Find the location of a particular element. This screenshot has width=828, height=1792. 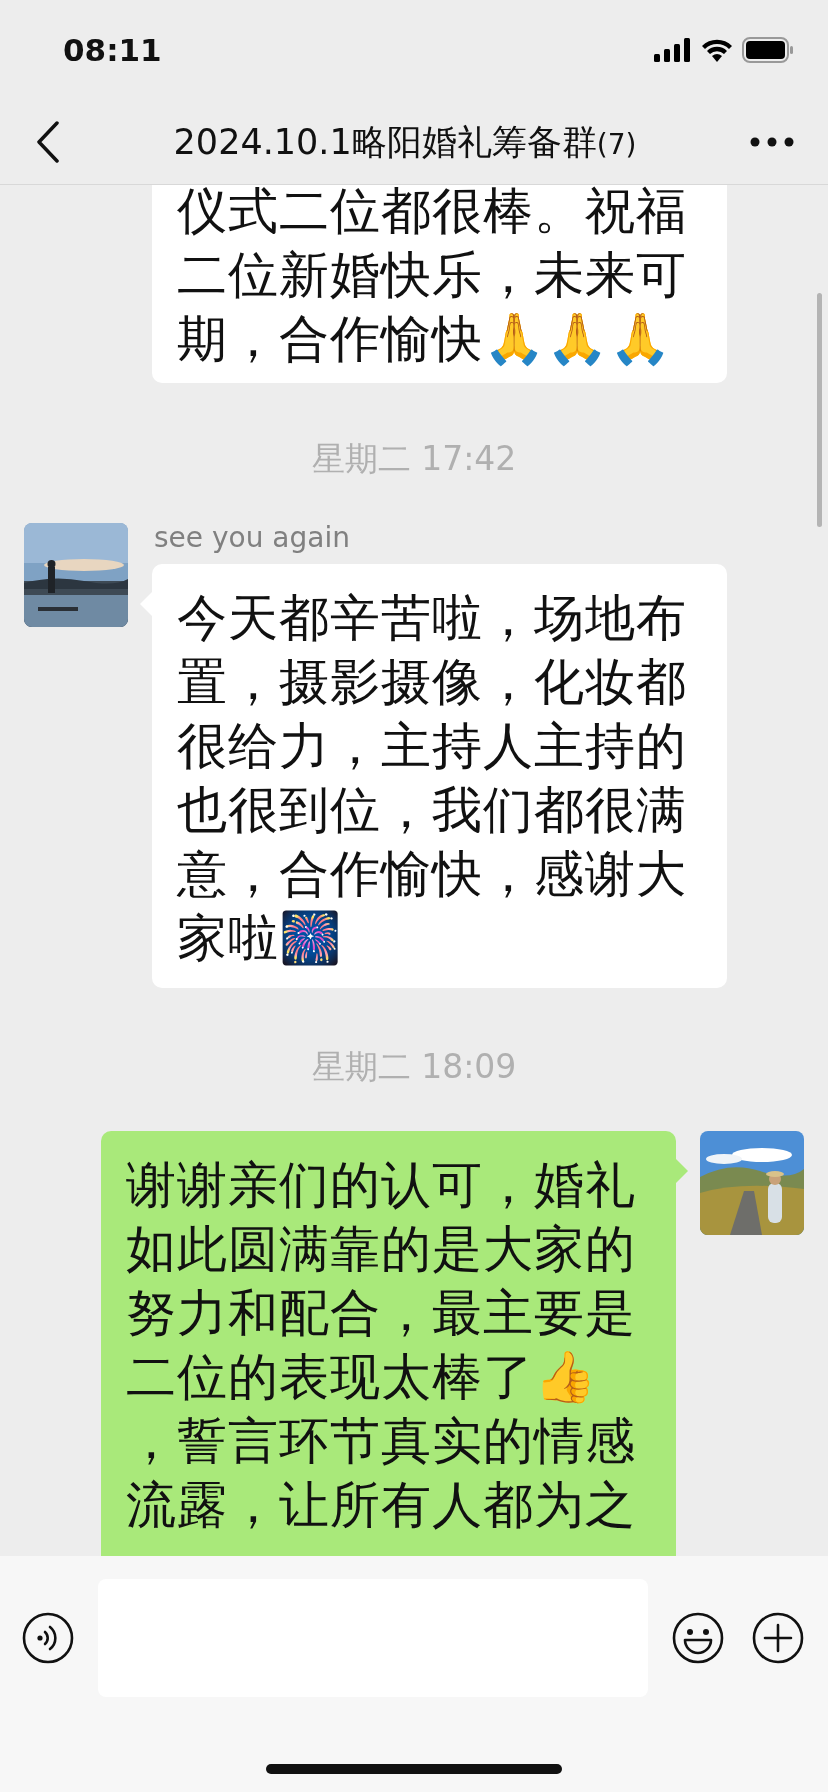

message-text: 仪式二位都很棒。祝福 二位新婚快乐，未来可 期，合作愉快🙏🙏🙏 is located at coordinates (432, 277).